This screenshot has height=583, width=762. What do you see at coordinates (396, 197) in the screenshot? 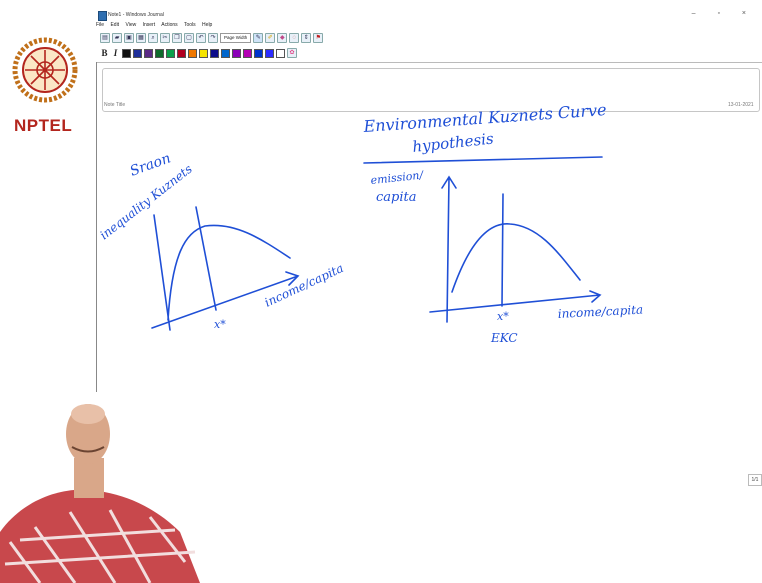
I see `right-ylabel-2: capita` at bounding box center [396, 197].